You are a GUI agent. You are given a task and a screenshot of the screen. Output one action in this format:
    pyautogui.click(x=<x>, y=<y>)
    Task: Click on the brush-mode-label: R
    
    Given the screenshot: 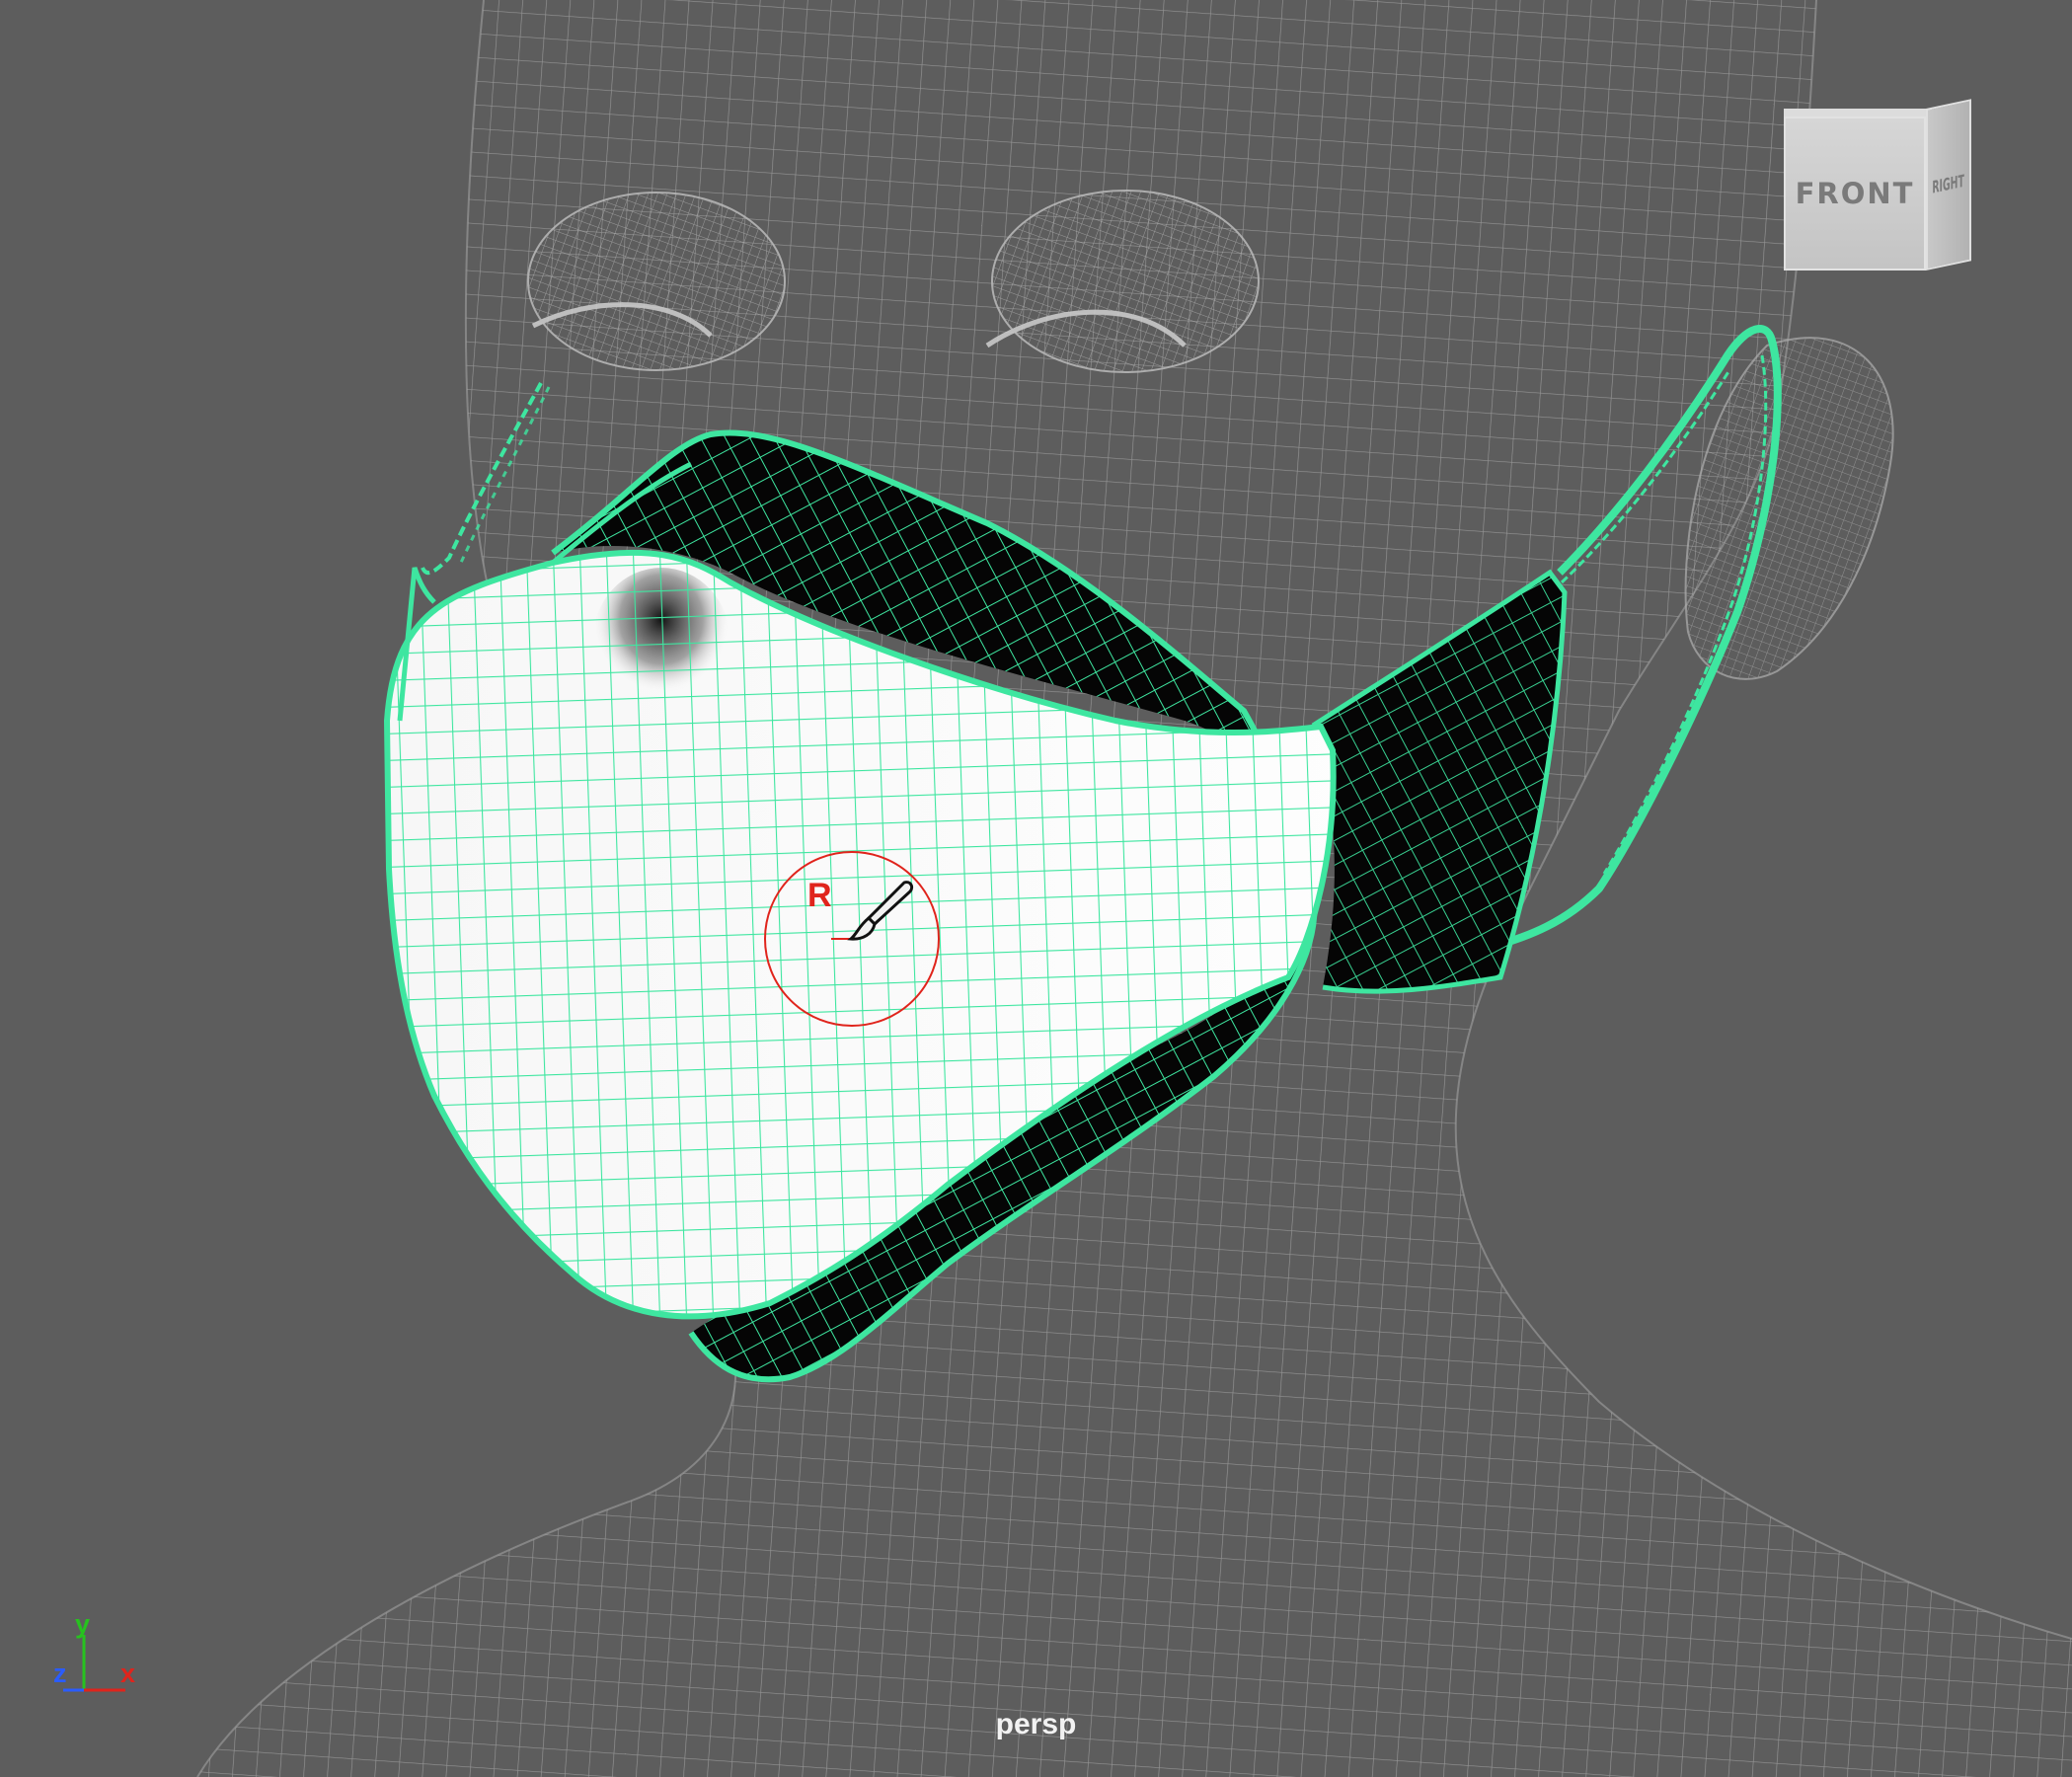 What is the action you would take?
    pyautogui.click(x=819, y=895)
    